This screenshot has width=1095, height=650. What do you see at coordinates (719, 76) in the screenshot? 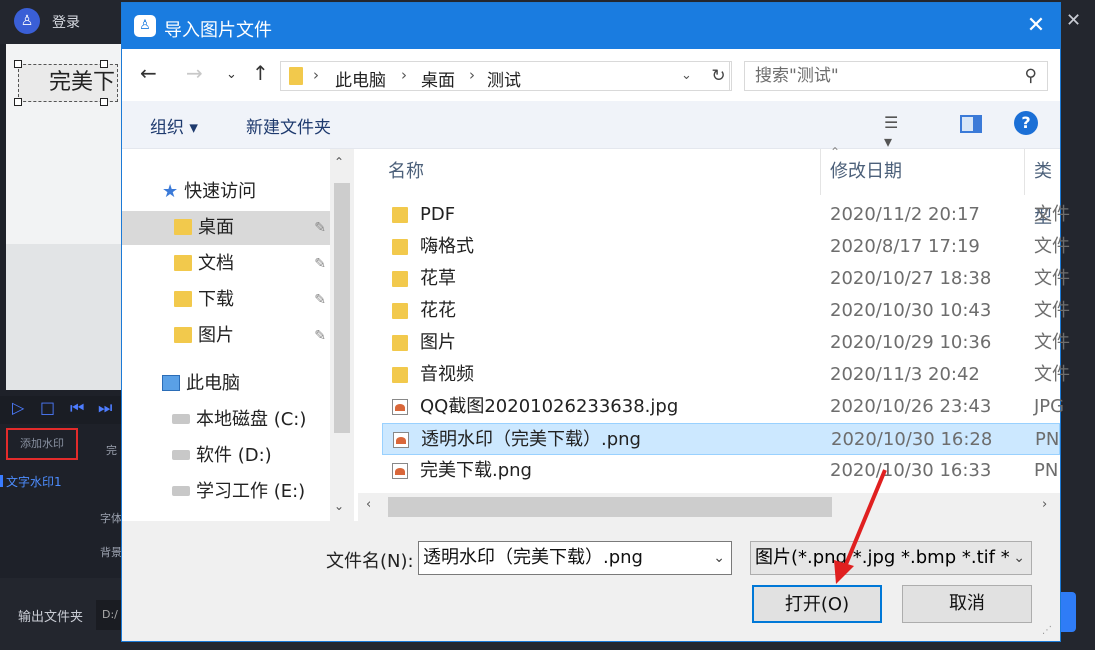
I see `refresh-icon: ↻` at bounding box center [719, 76].